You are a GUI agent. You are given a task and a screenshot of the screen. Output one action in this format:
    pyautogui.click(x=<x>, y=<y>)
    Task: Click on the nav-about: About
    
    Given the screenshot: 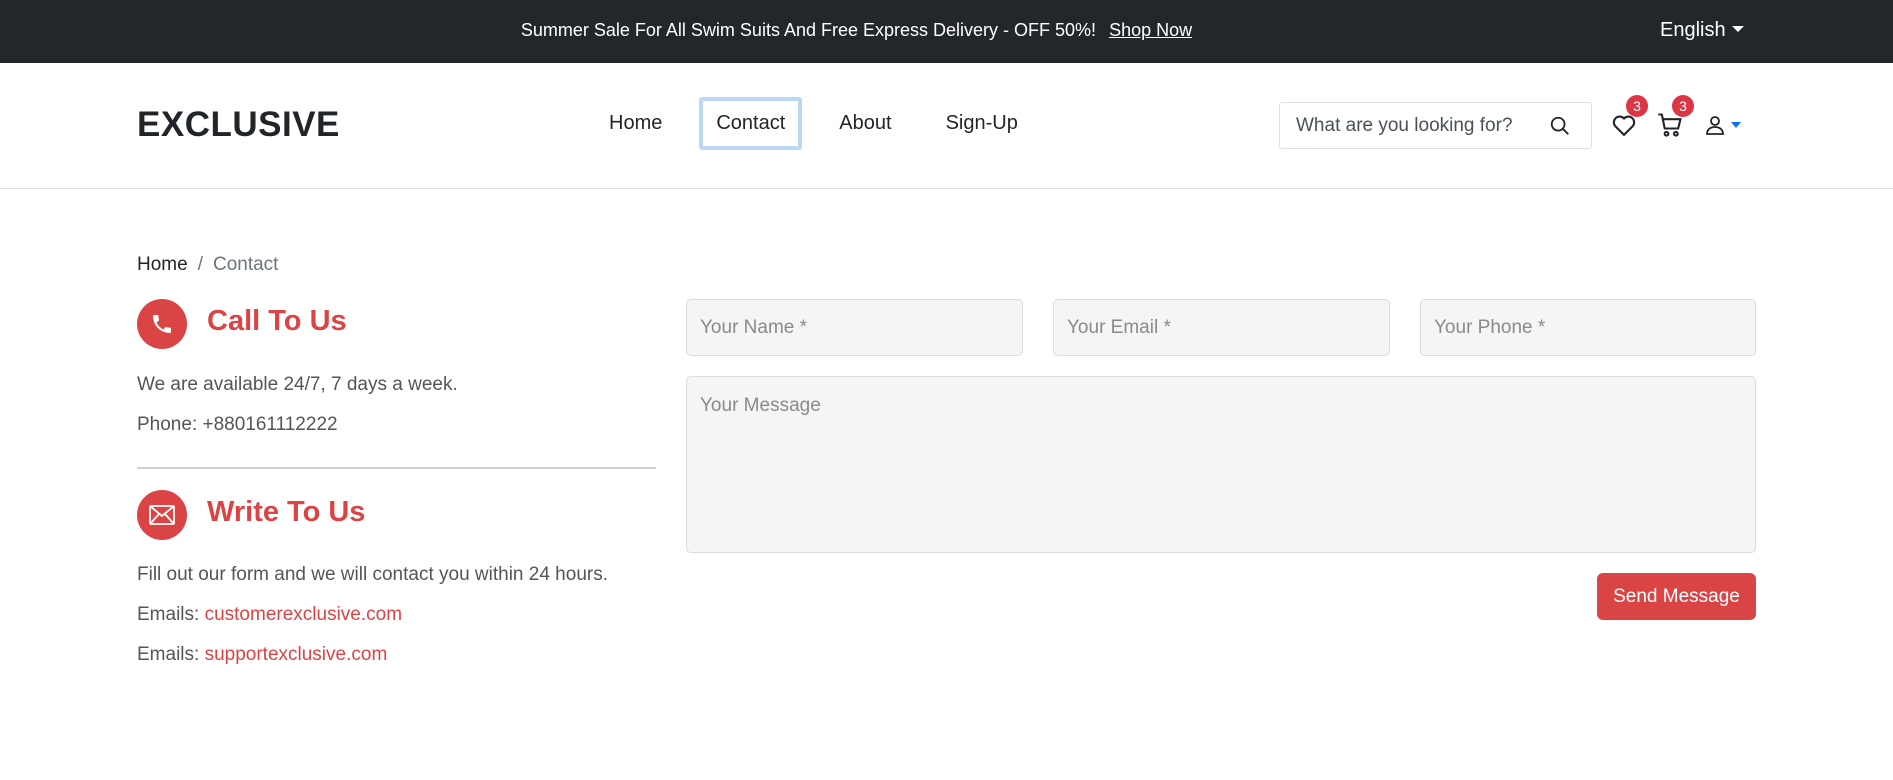 What is the action you would take?
    pyautogui.click(x=865, y=123)
    